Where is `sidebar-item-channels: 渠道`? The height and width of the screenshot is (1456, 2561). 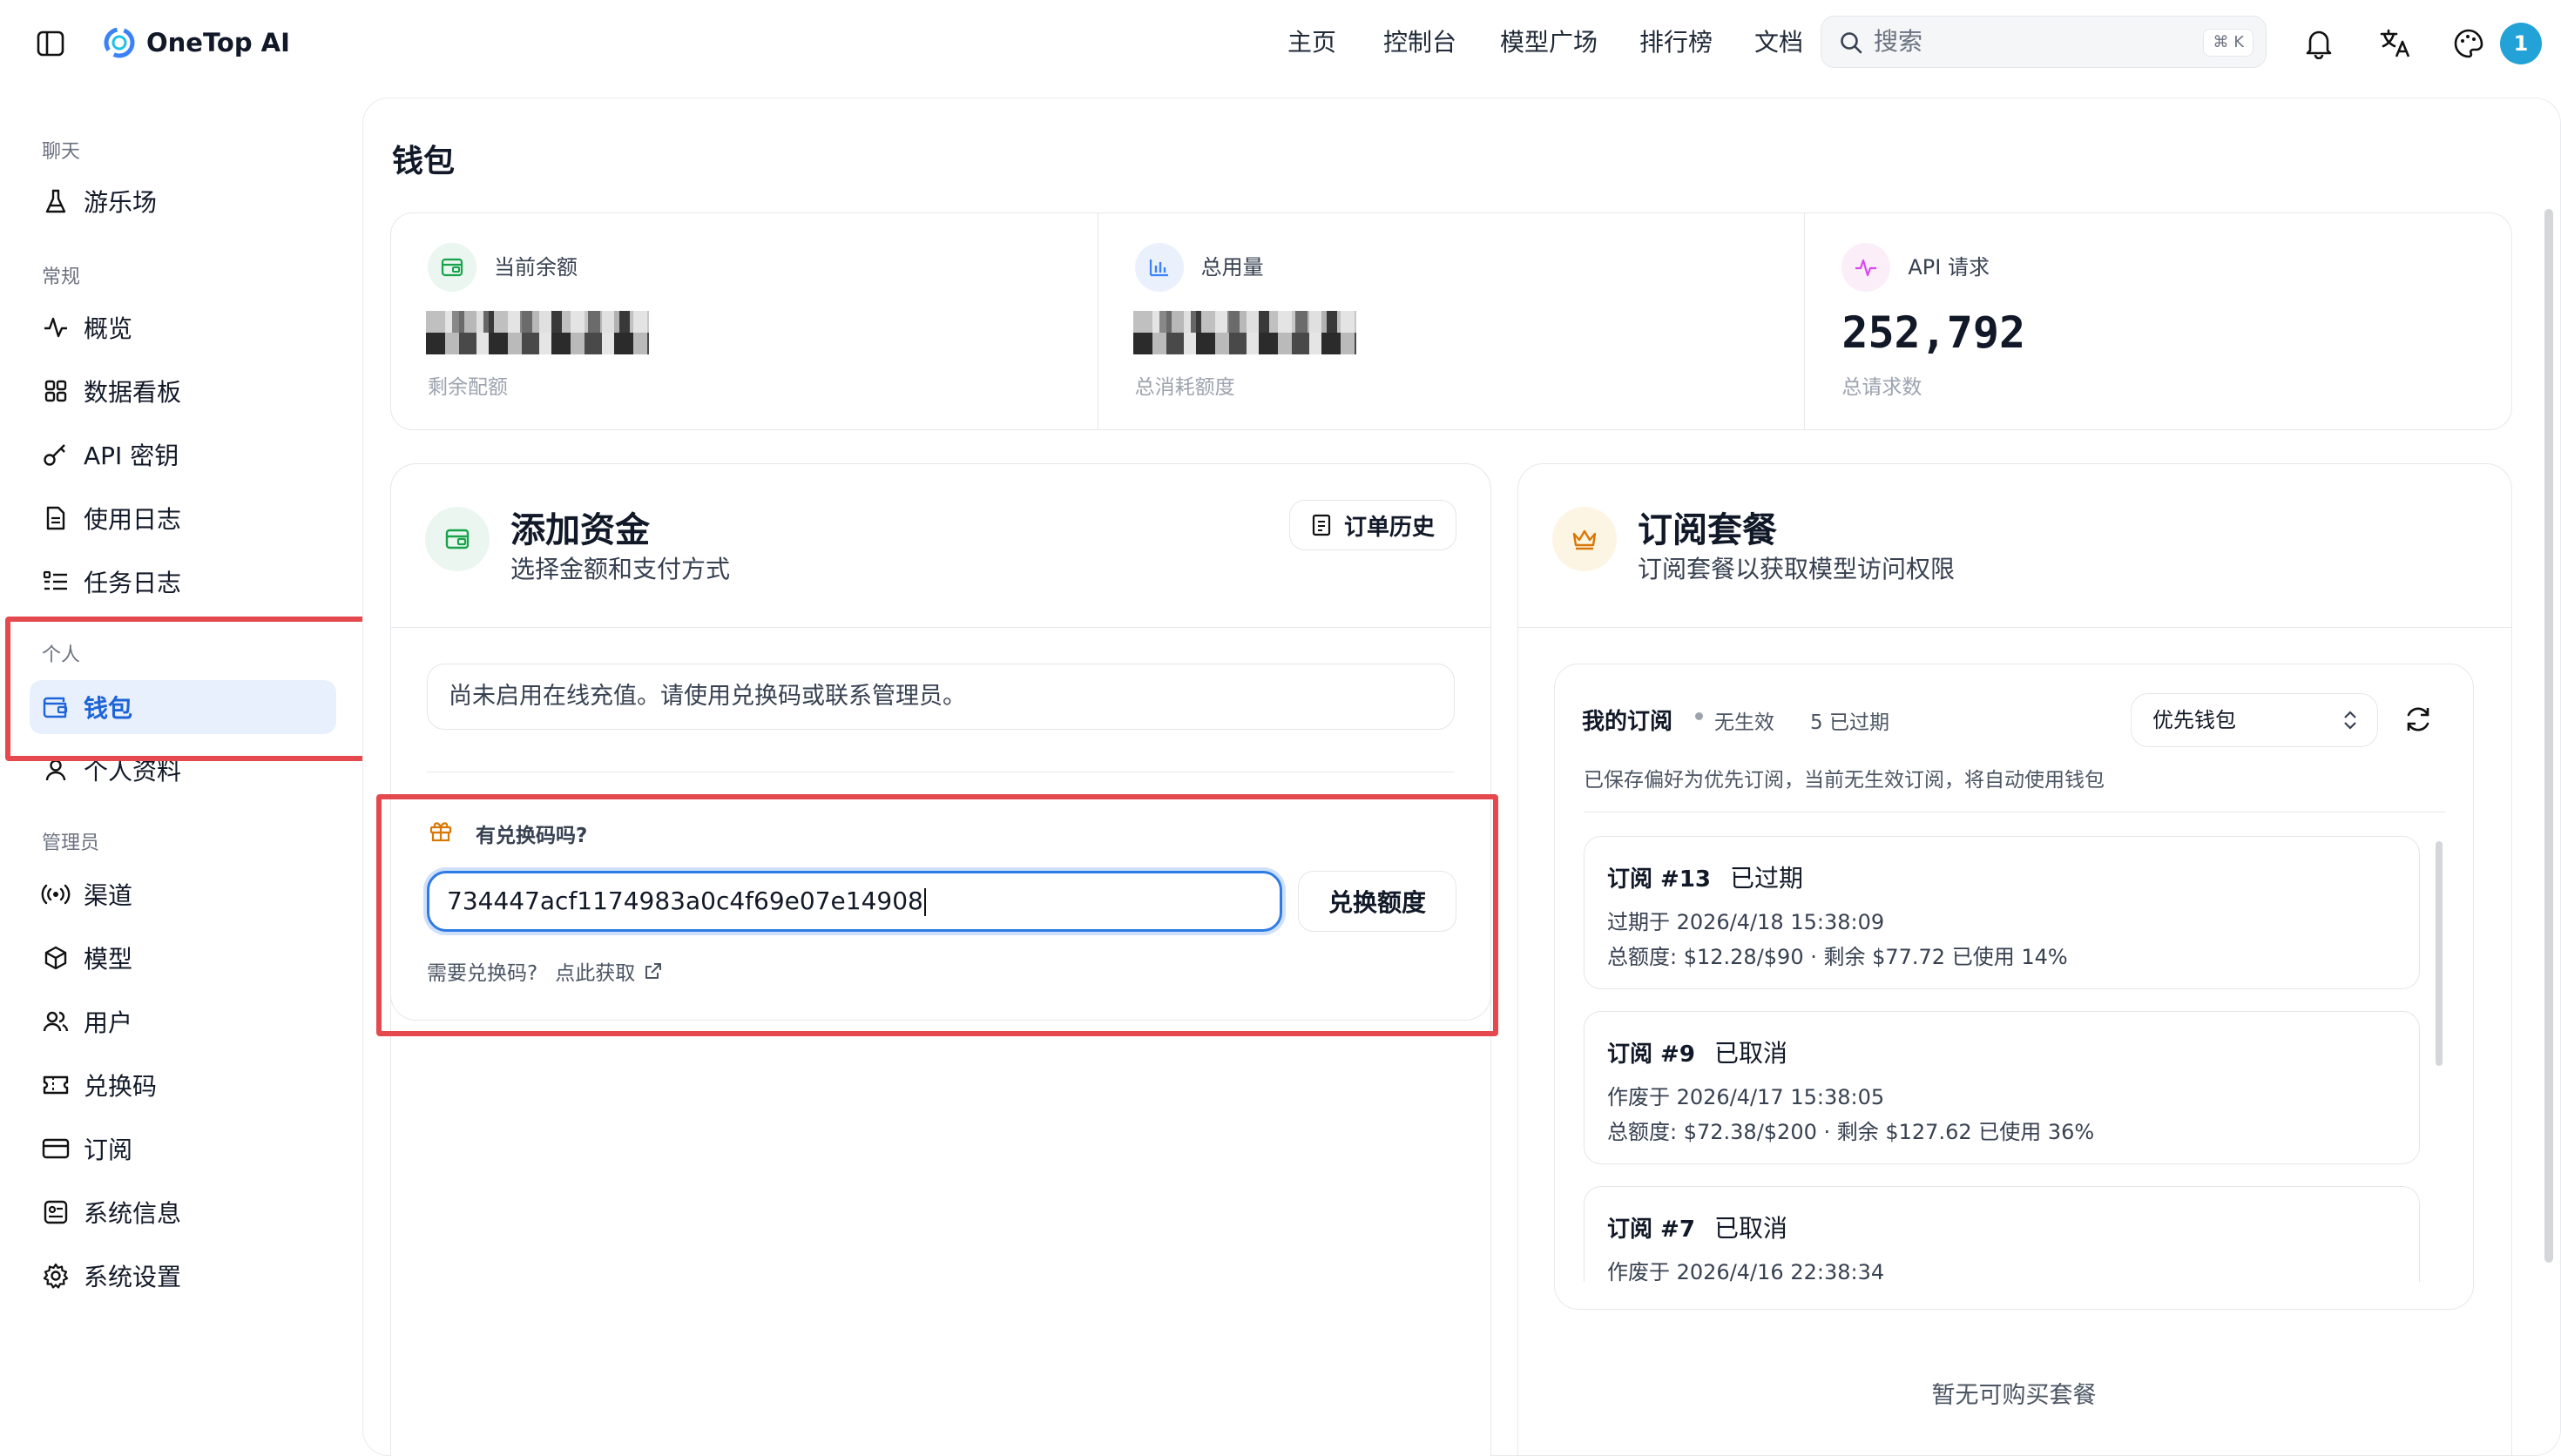
sidebar-item-channels: 渠道 is located at coordinates (182, 894).